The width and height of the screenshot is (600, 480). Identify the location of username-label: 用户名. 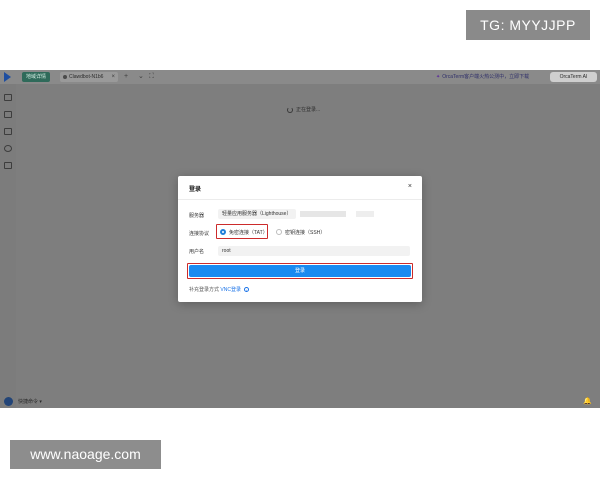
(197, 252).